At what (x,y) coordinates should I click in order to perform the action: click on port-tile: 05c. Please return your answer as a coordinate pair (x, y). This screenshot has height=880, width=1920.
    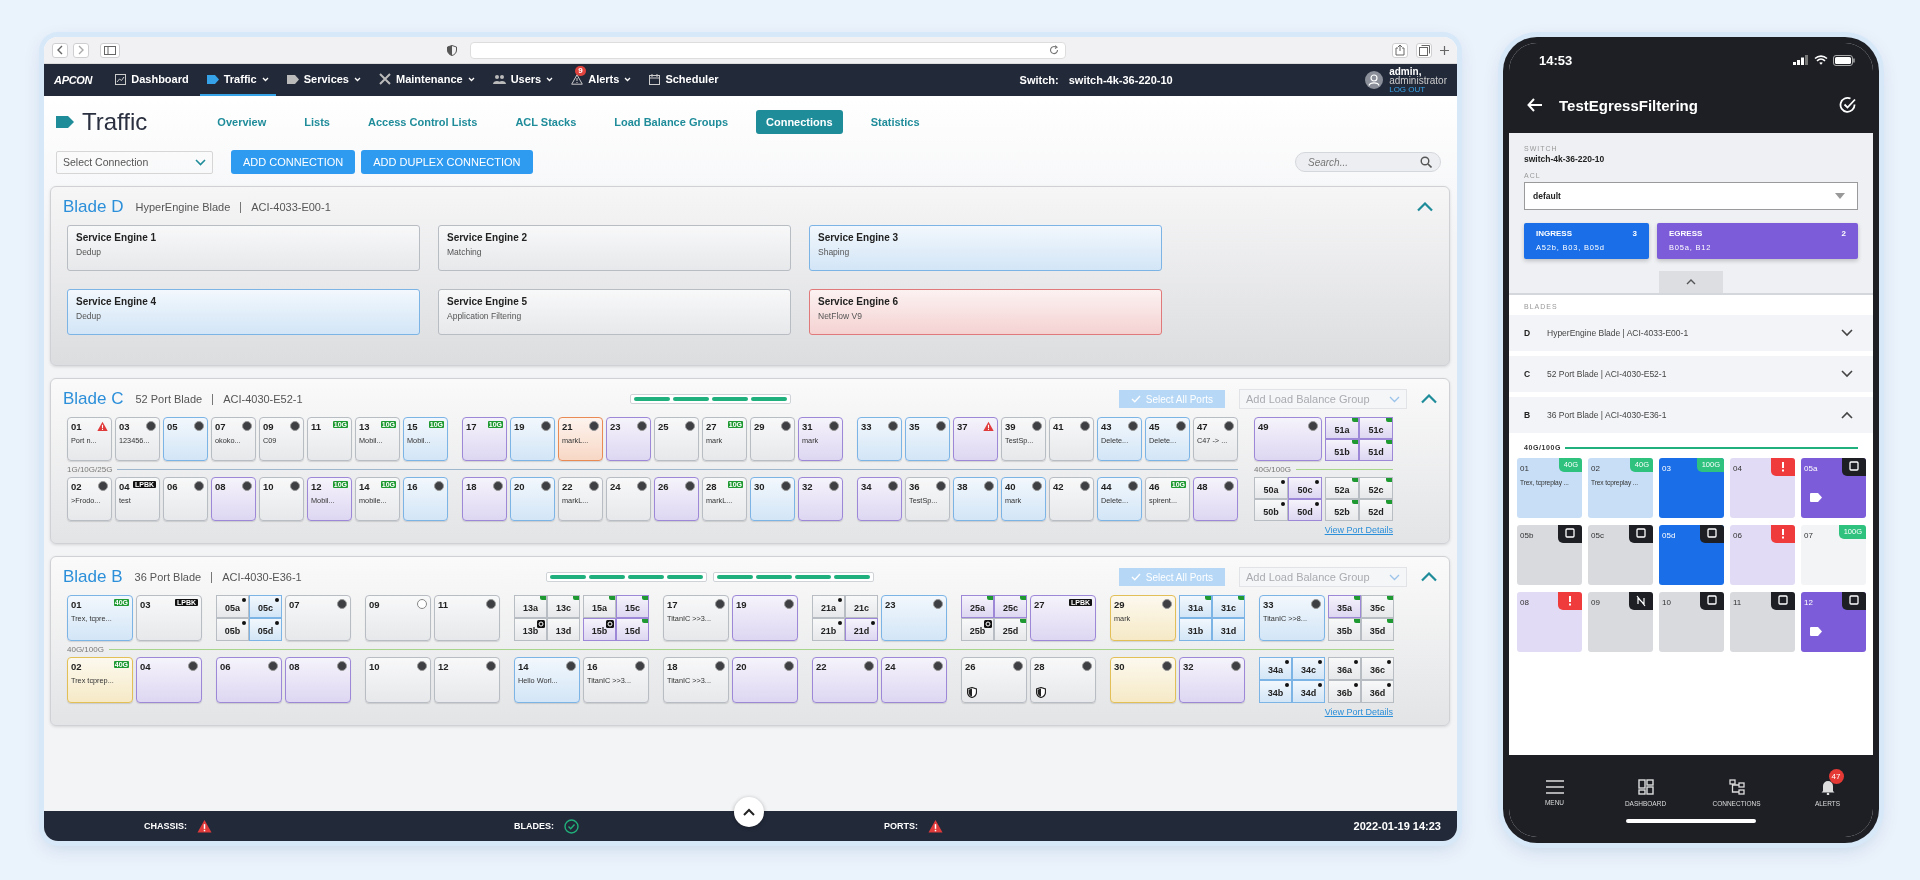
    Looking at the image, I should click on (1620, 555).